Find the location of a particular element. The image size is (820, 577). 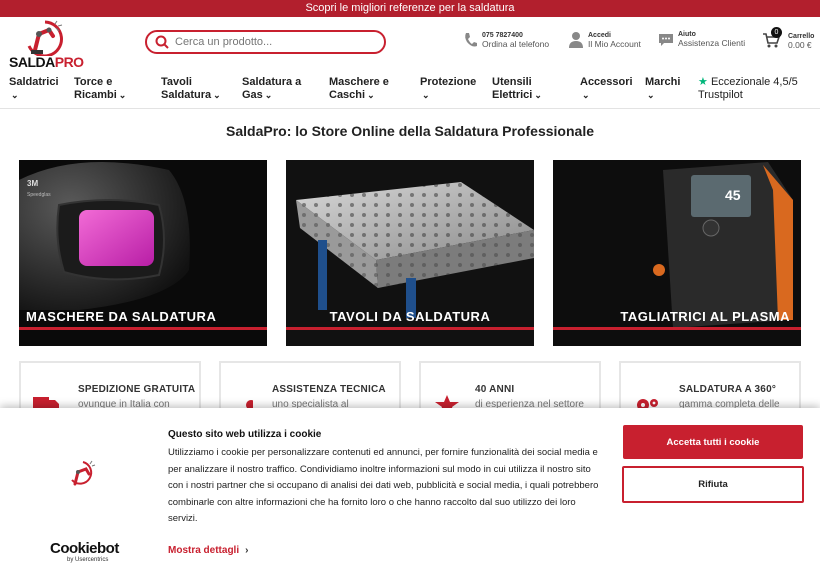

help-link: Aiuto Assistenza Clienti is located at coordinates (701, 39).